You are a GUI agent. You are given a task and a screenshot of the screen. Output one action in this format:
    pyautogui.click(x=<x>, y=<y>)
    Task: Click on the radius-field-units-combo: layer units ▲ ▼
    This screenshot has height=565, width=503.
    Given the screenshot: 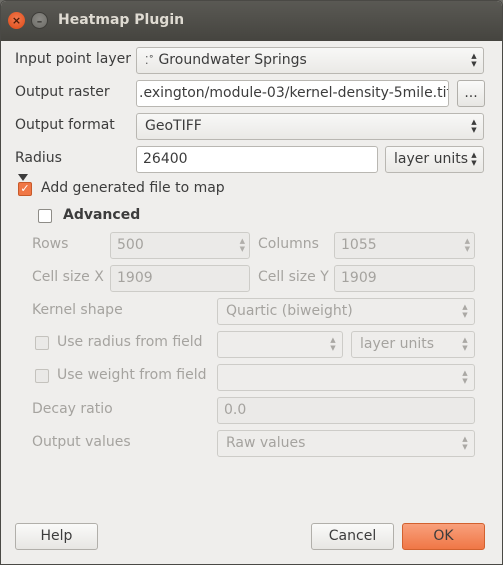 What is the action you would take?
    pyautogui.click(x=413, y=344)
    